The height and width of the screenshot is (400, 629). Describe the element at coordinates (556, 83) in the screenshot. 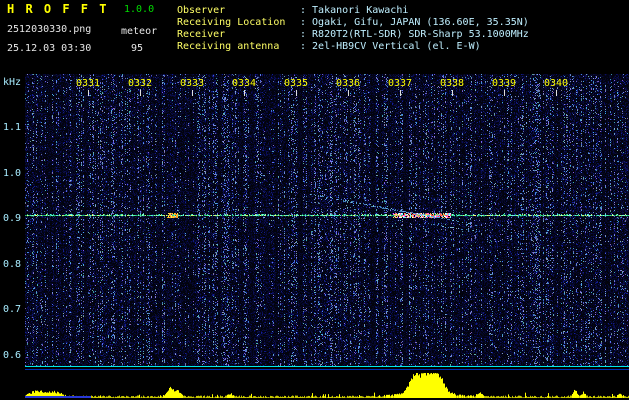

I see `time-tick-label: 0340` at that location.